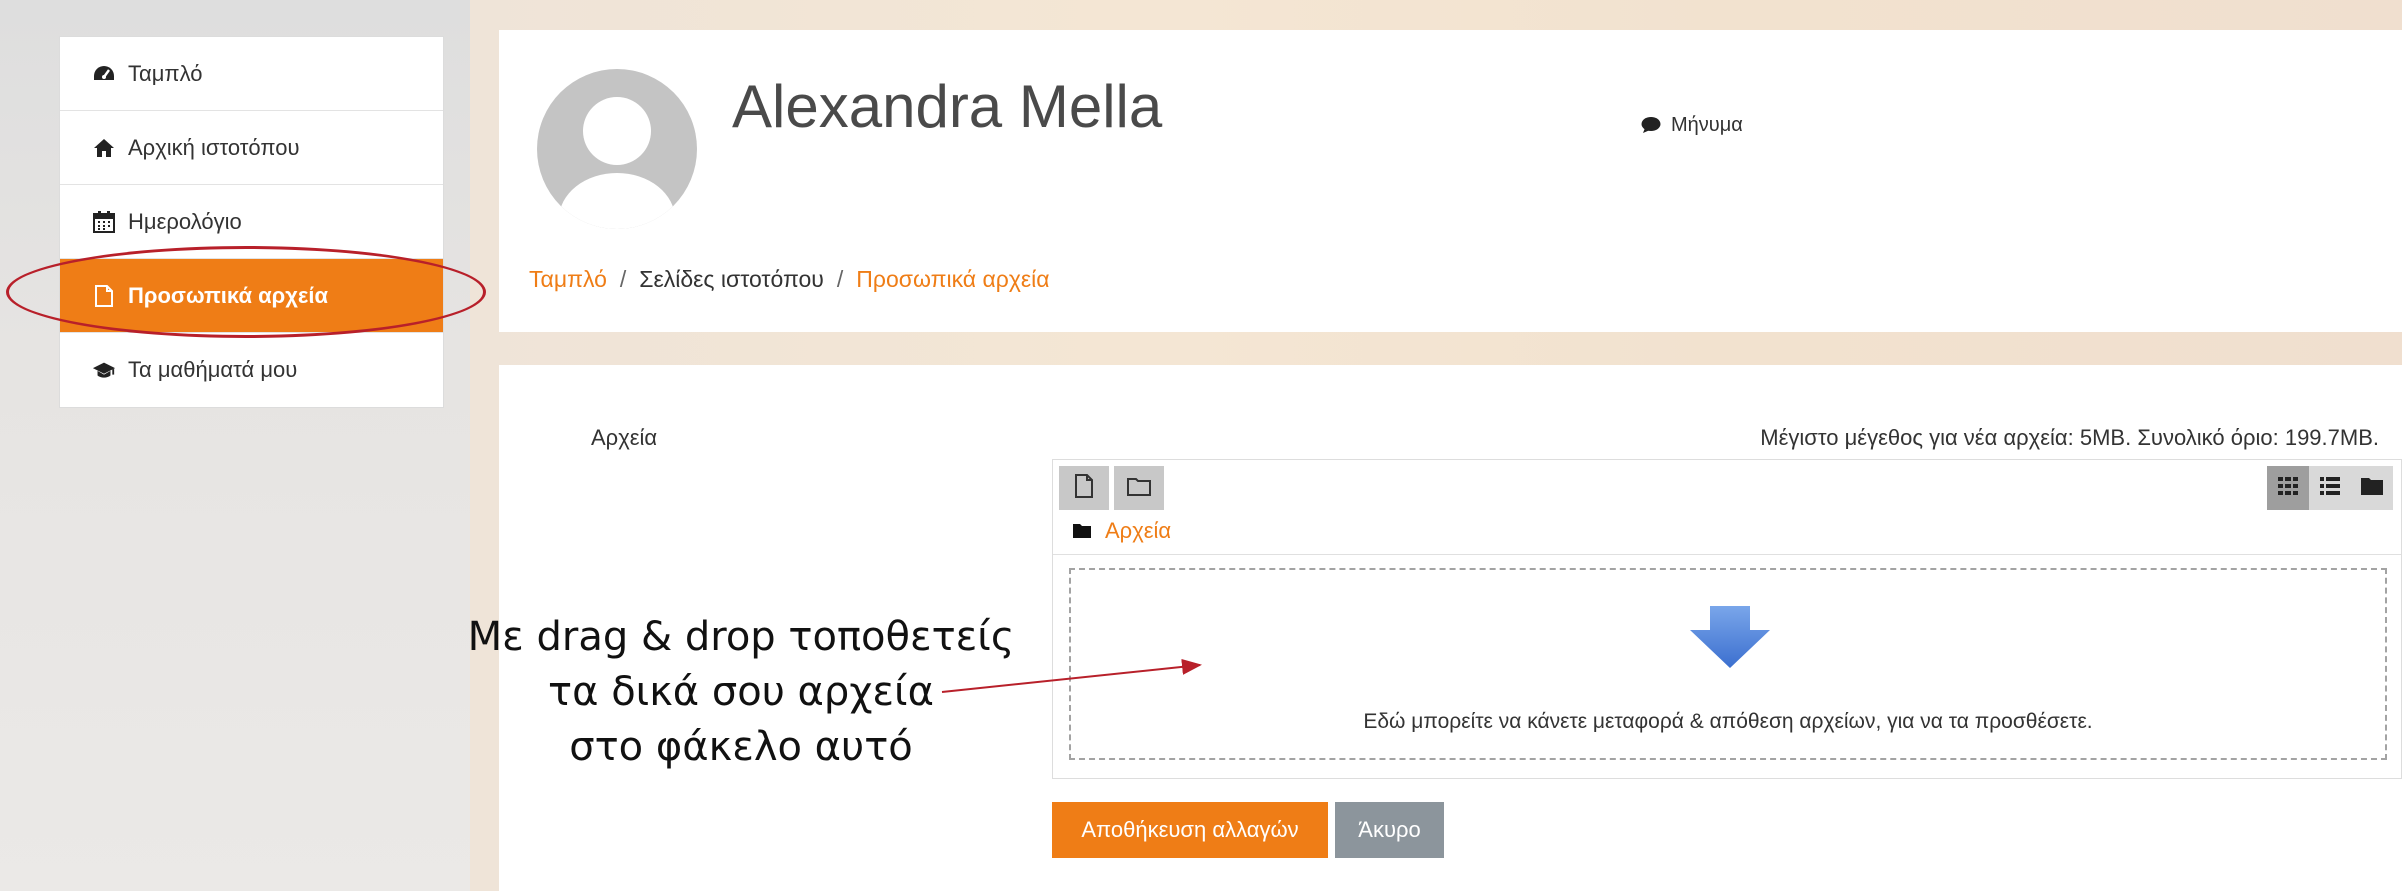 The height and width of the screenshot is (891, 2402). What do you see at coordinates (165, 73) in the screenshot?
I see `sidebar-item-label: Ταμπλό` at bounding box center [165, 73].